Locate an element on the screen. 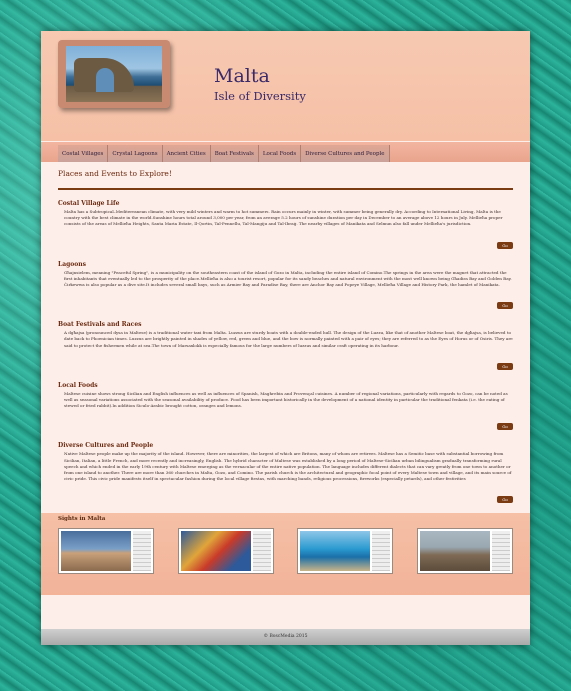  nav-item-local-foods: Local Foods is located at coordinates (280, 153).